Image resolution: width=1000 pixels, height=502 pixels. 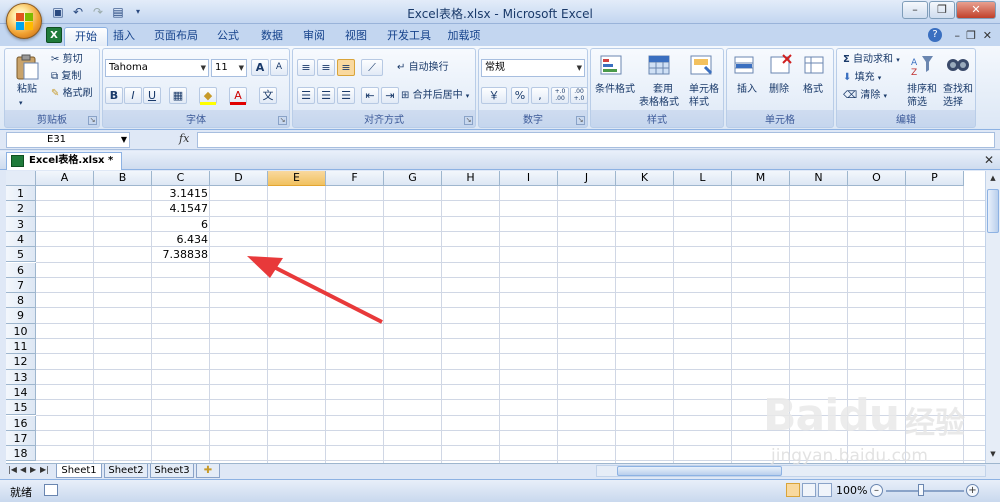 I want to click on align-left-button: ☰, so click(x=306, y=95).